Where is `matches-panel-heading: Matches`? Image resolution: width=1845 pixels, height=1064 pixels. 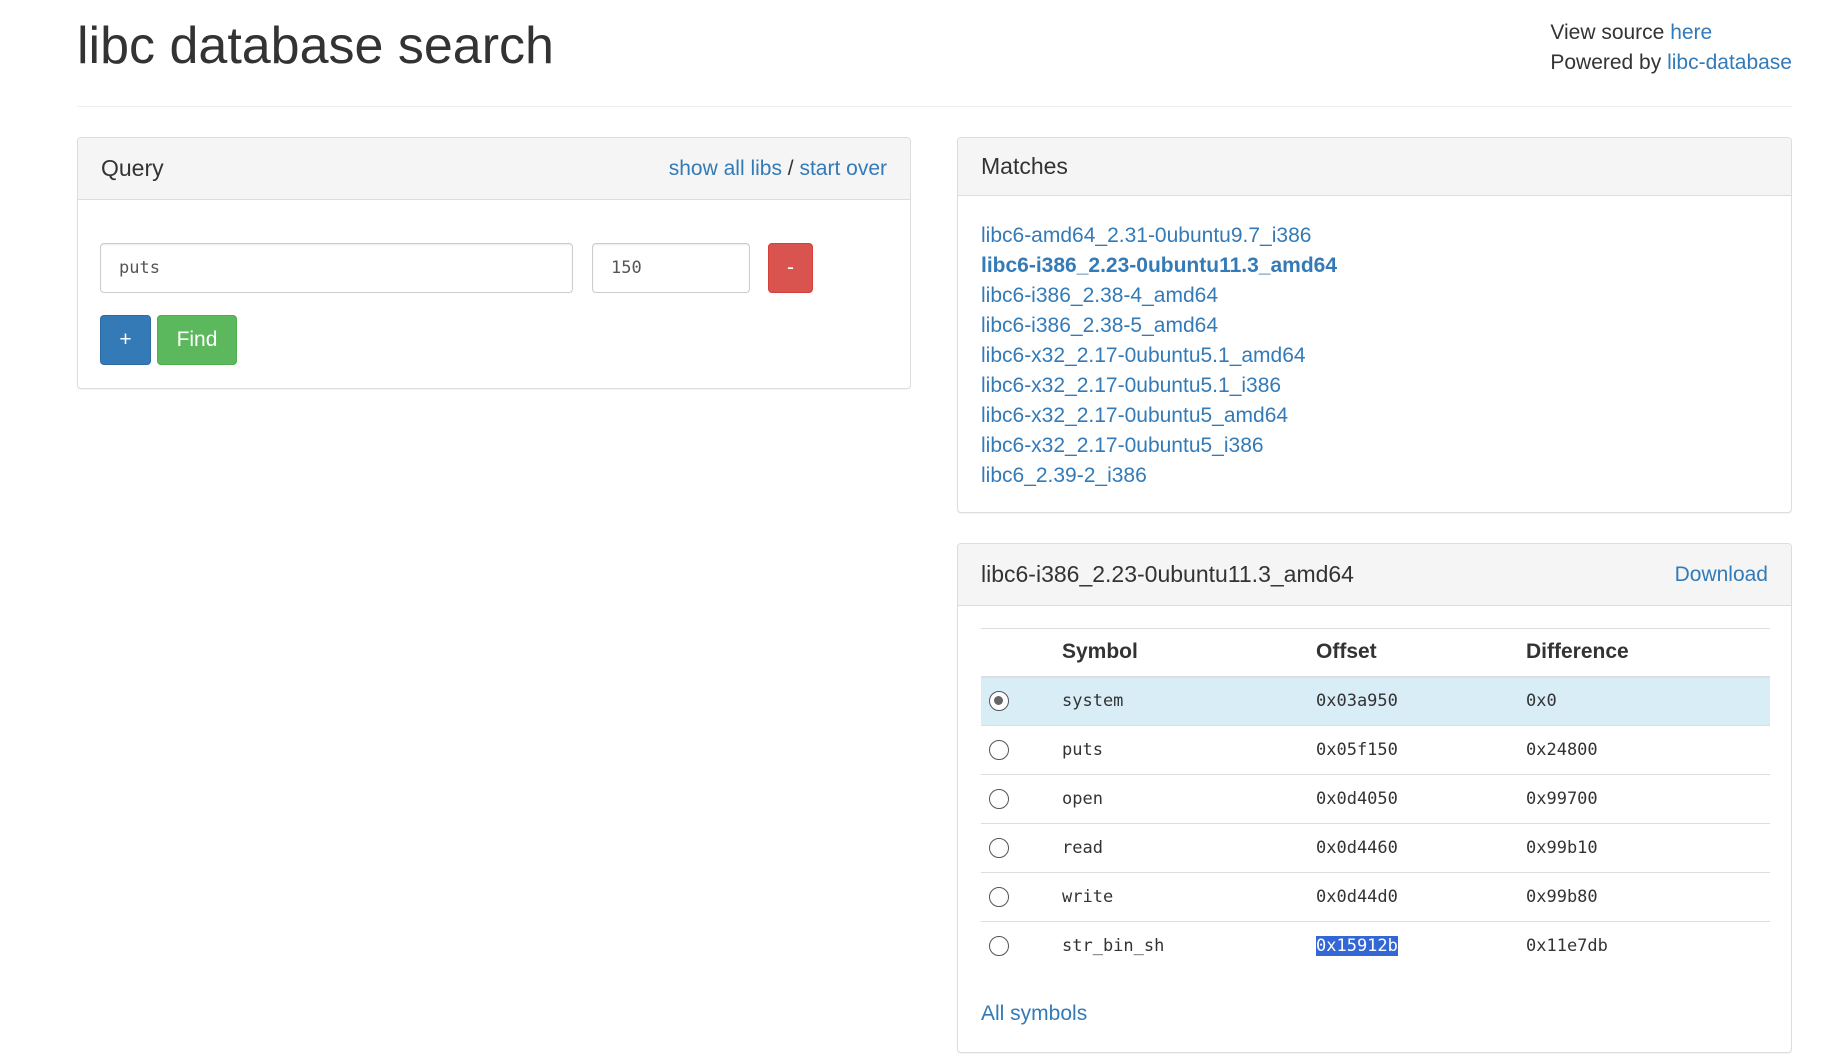
matches-panel-heading: Matches is located at coordinates (1374, 167).